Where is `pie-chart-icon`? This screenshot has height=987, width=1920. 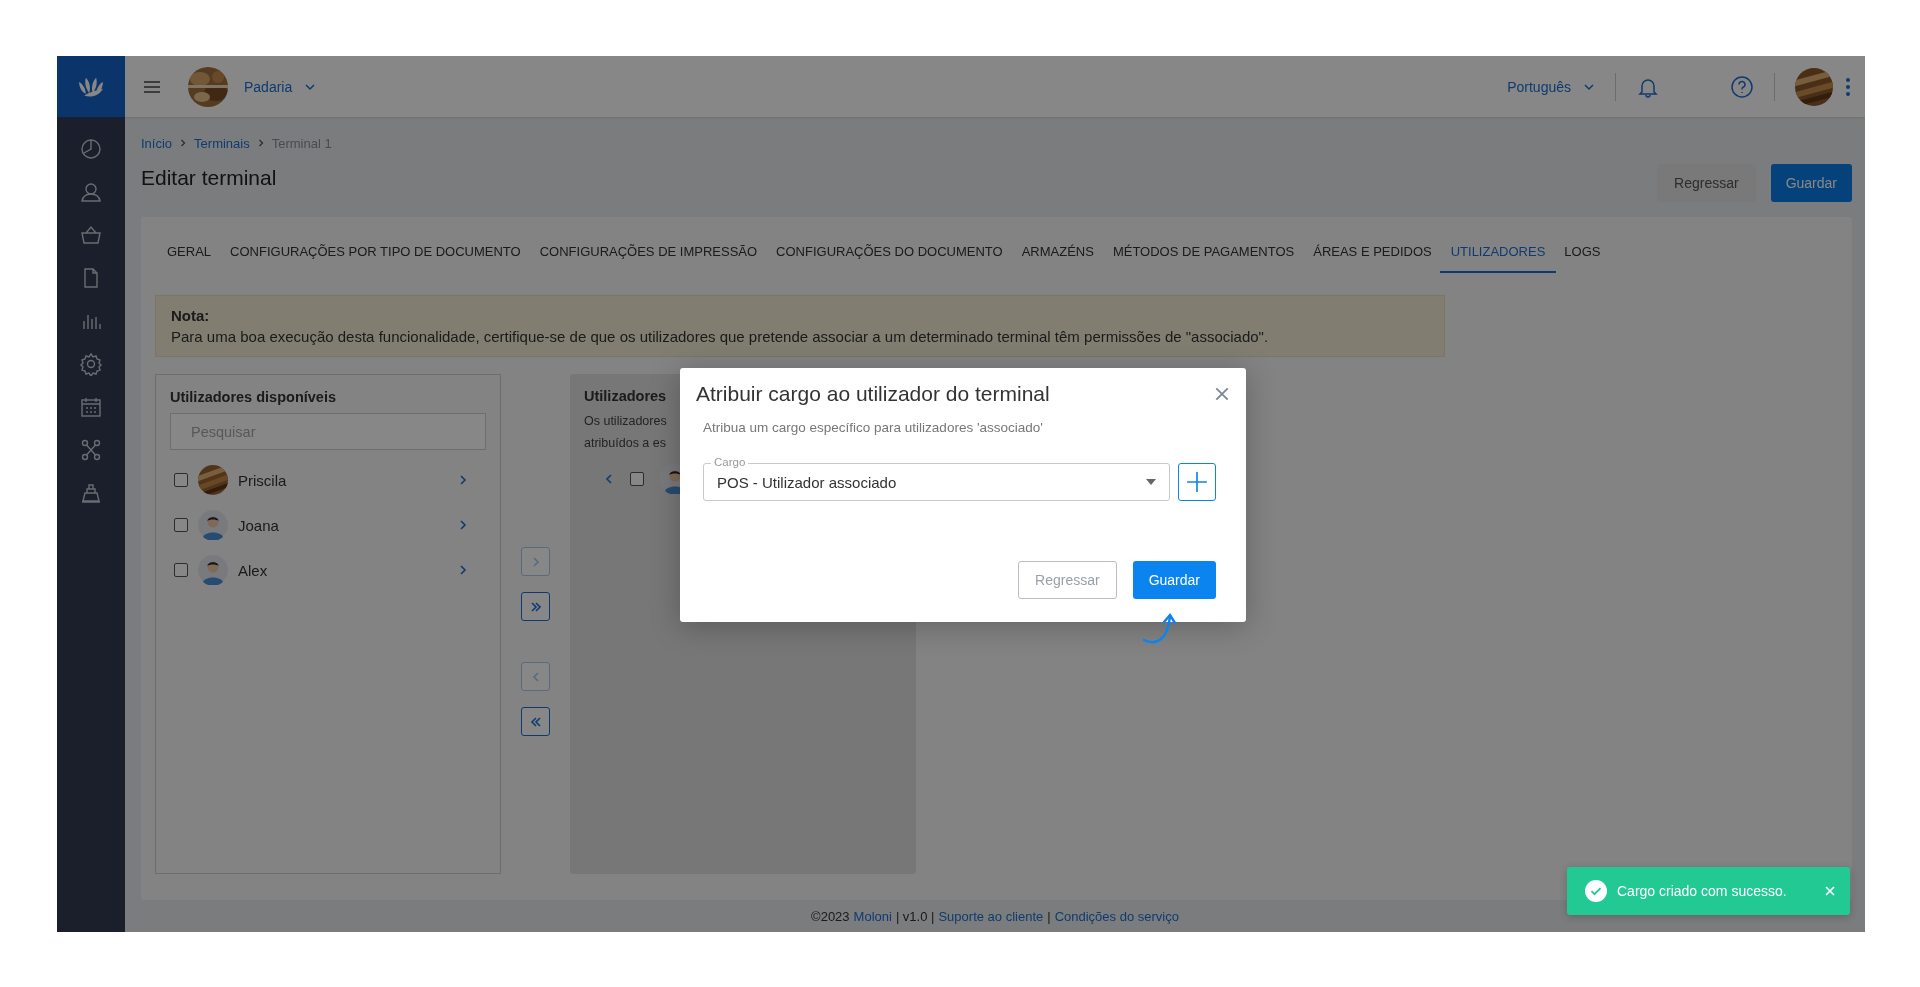 pie-chart-icon is located at coordinates (91, 149).